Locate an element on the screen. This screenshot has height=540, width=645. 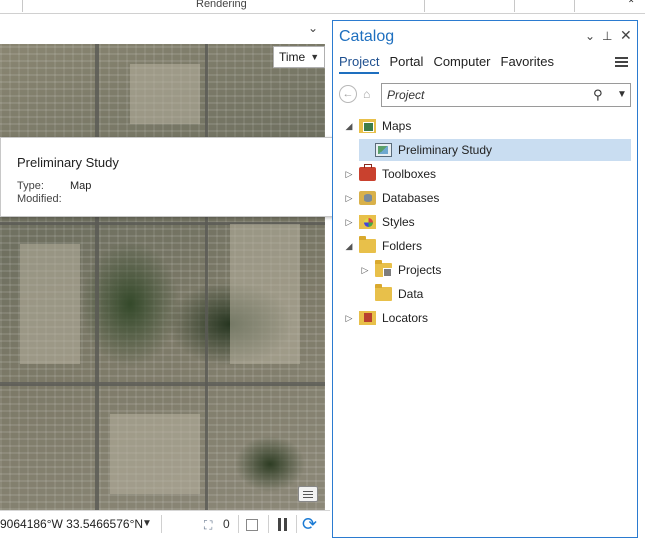
search-icon: ⚲ is located at coordinates (598, 95).